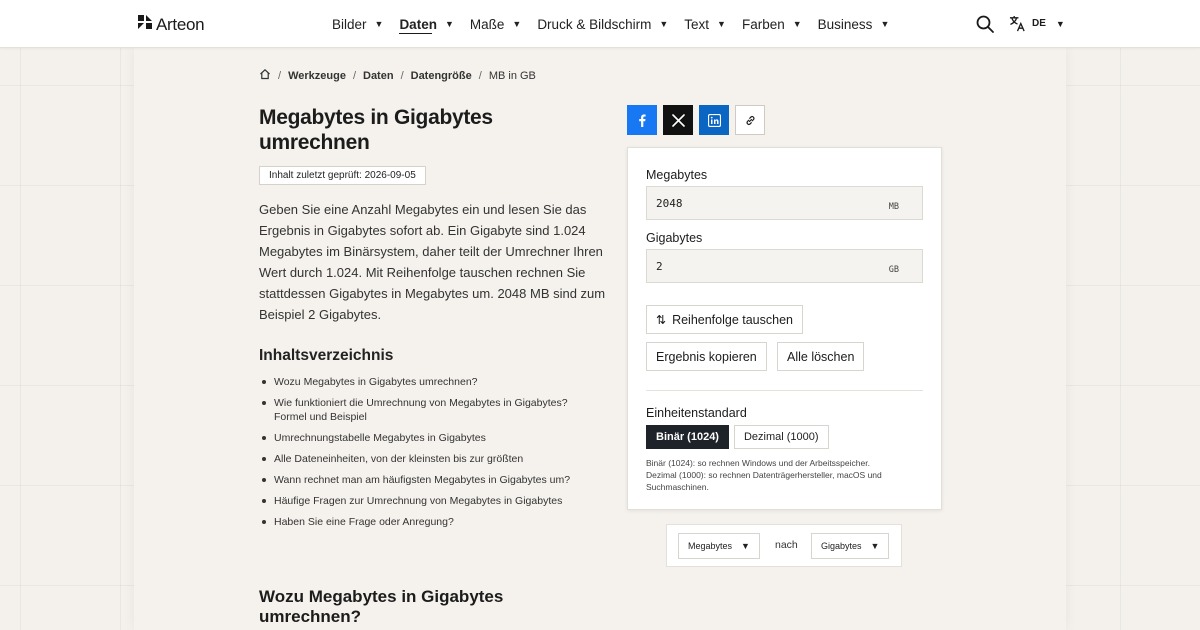  I want to click on binary-option: Binär (1024), so click(687, 437).